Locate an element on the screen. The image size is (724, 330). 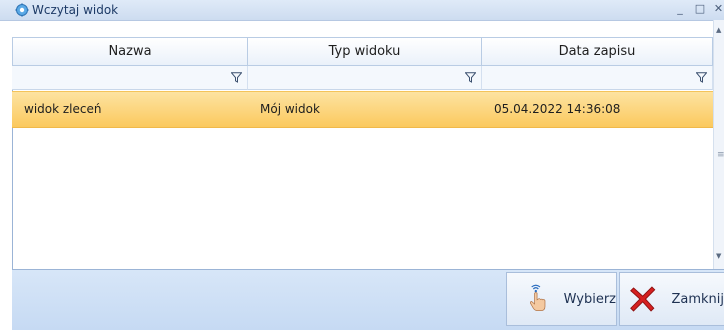
close-window-button: ✕ is located at coordinates (718, 9).